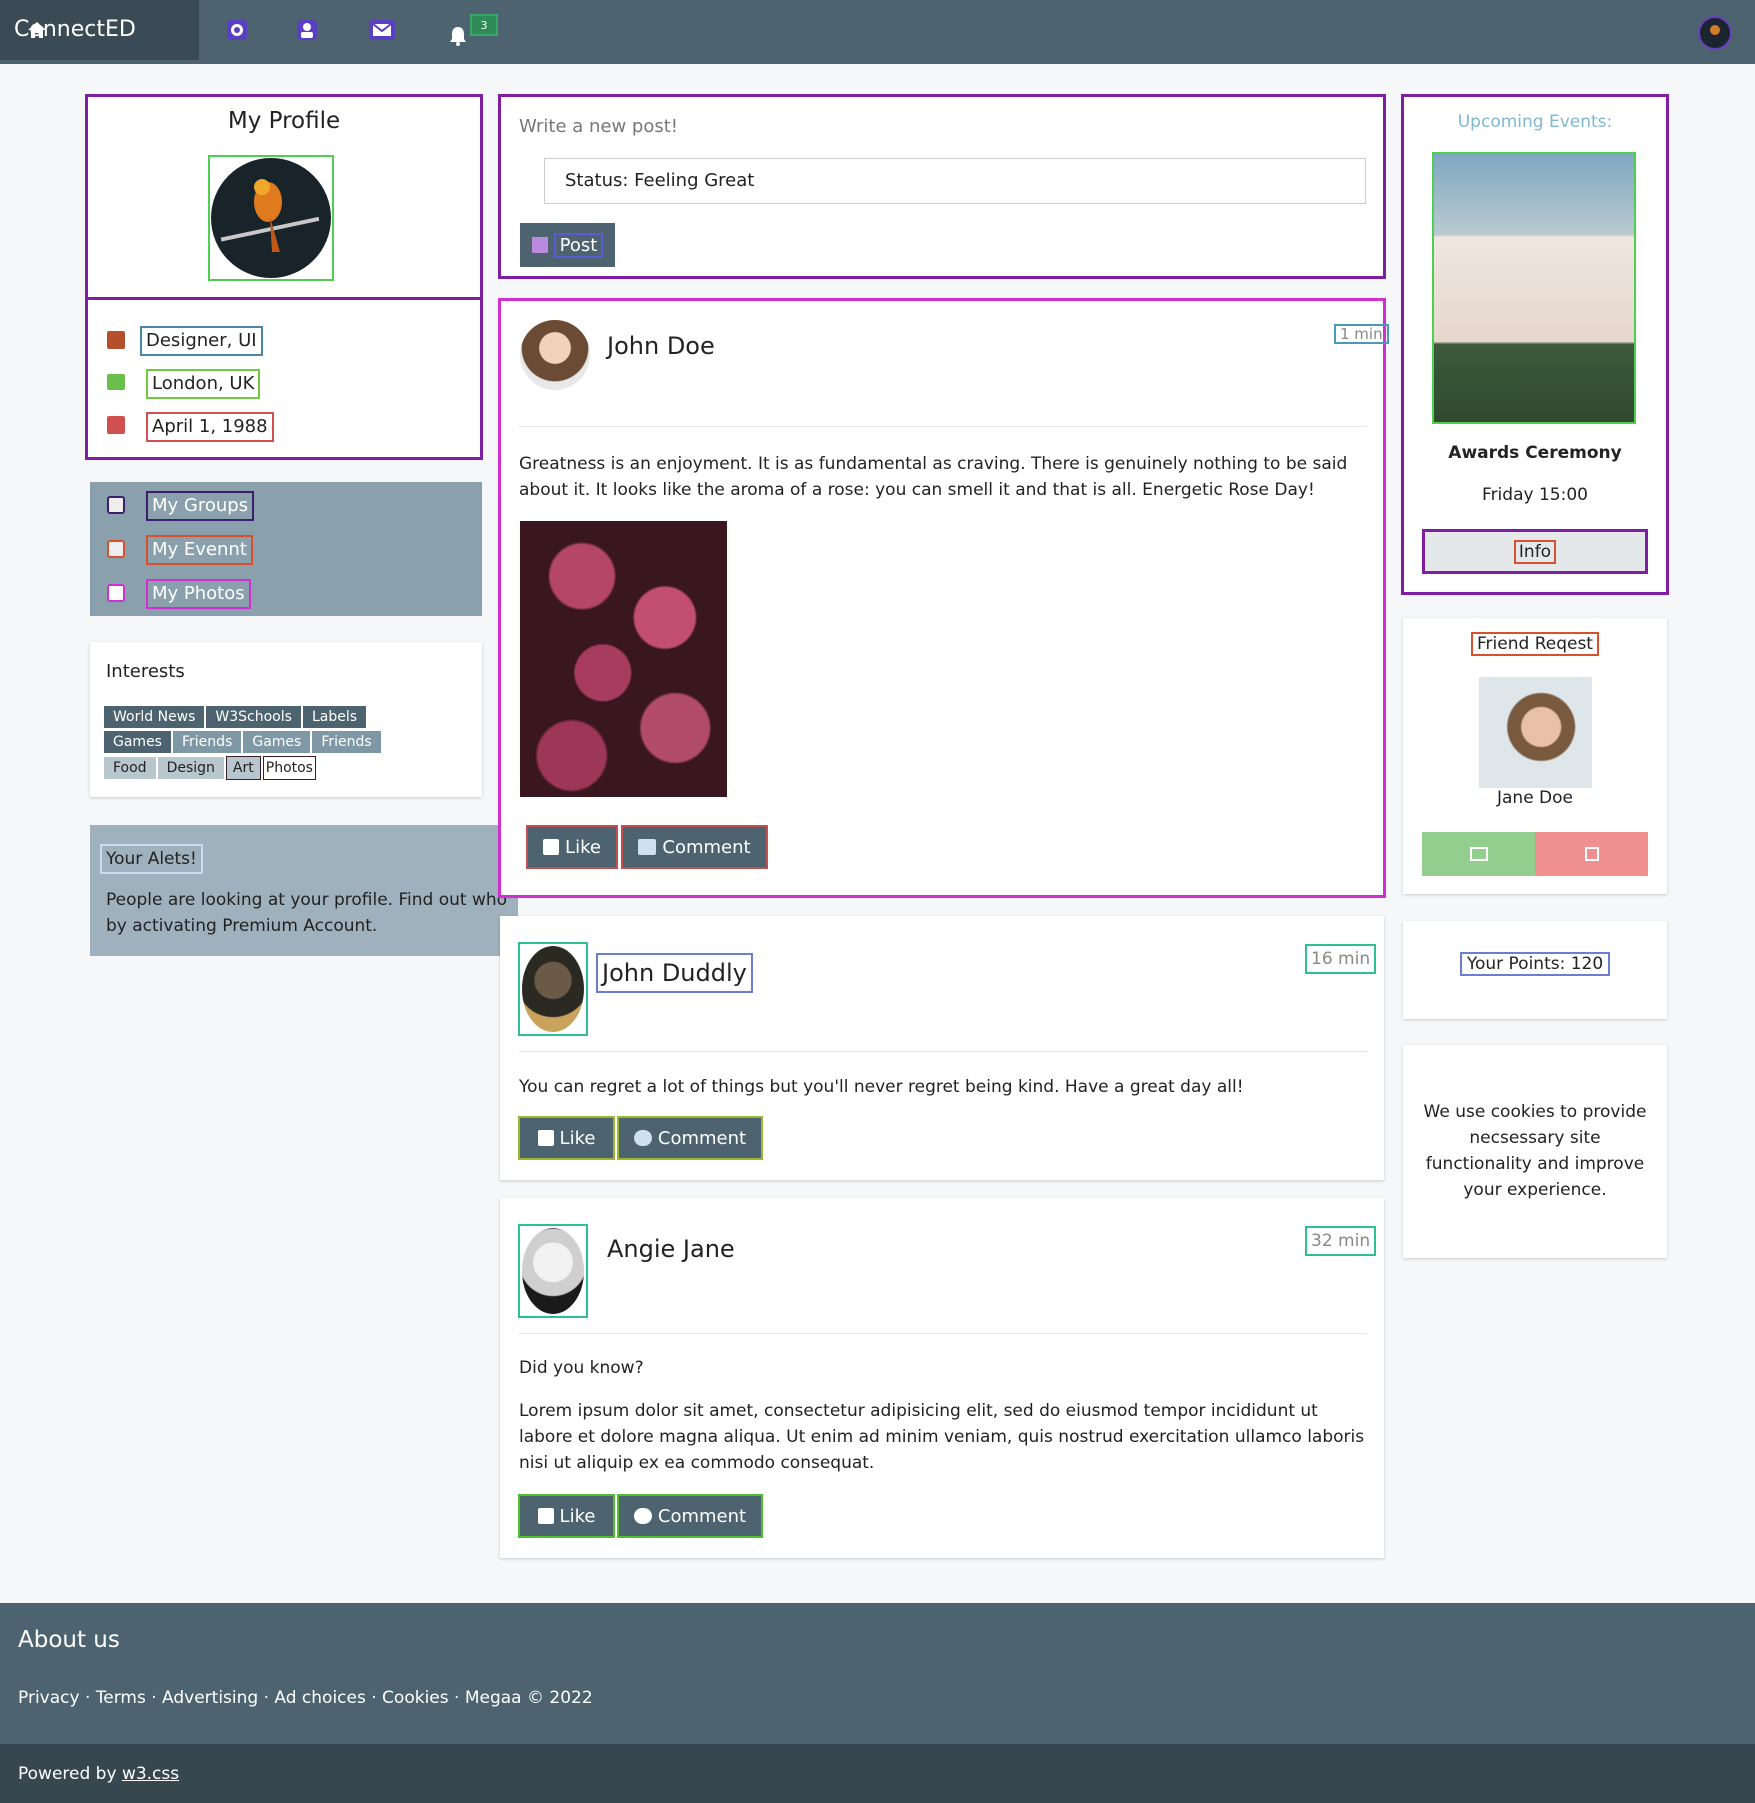 The height and width of the screenshot is (1803, 1755). What do you see at coordinates (199, 550) in the screenshot?
I see `menu-my-events: My Evennt` at bounding box center [199, 550].